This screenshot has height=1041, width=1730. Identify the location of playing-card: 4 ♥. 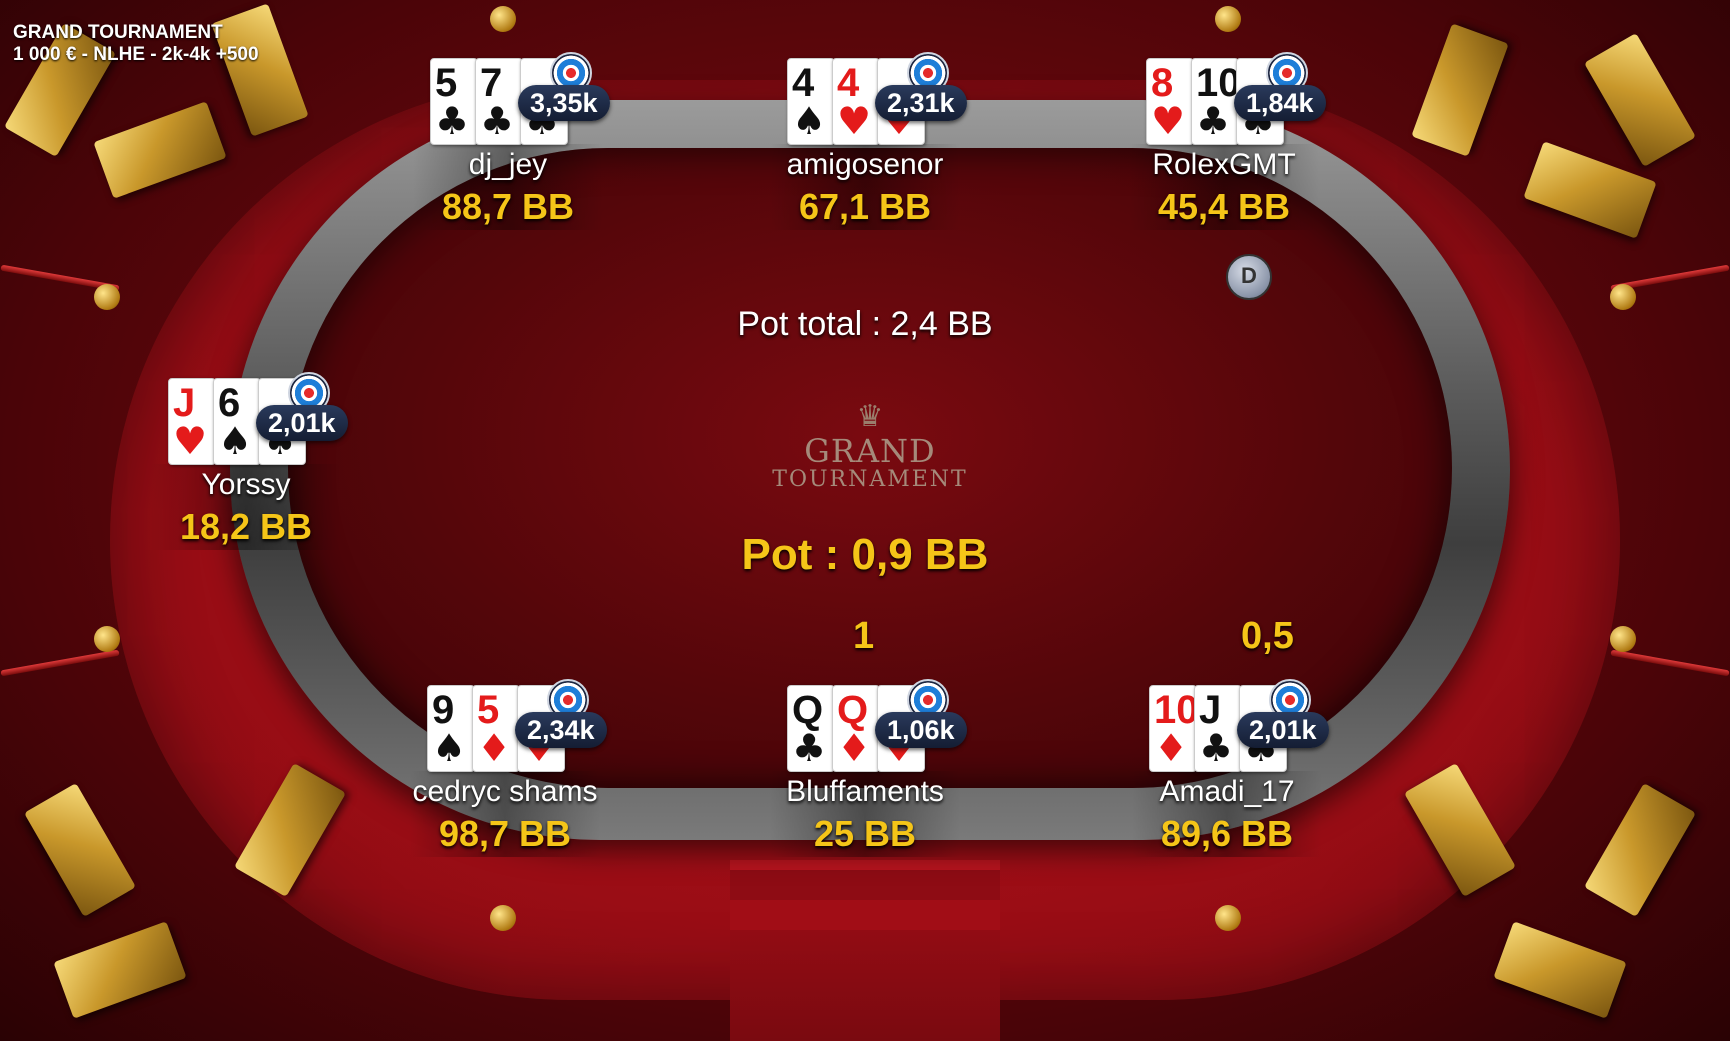
(856, 101).